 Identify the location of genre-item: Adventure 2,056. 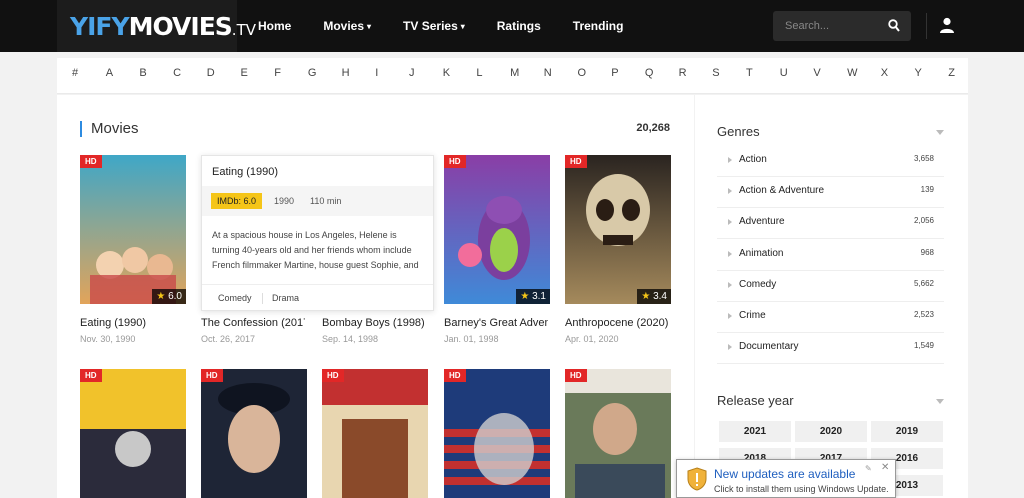
(830, 224).